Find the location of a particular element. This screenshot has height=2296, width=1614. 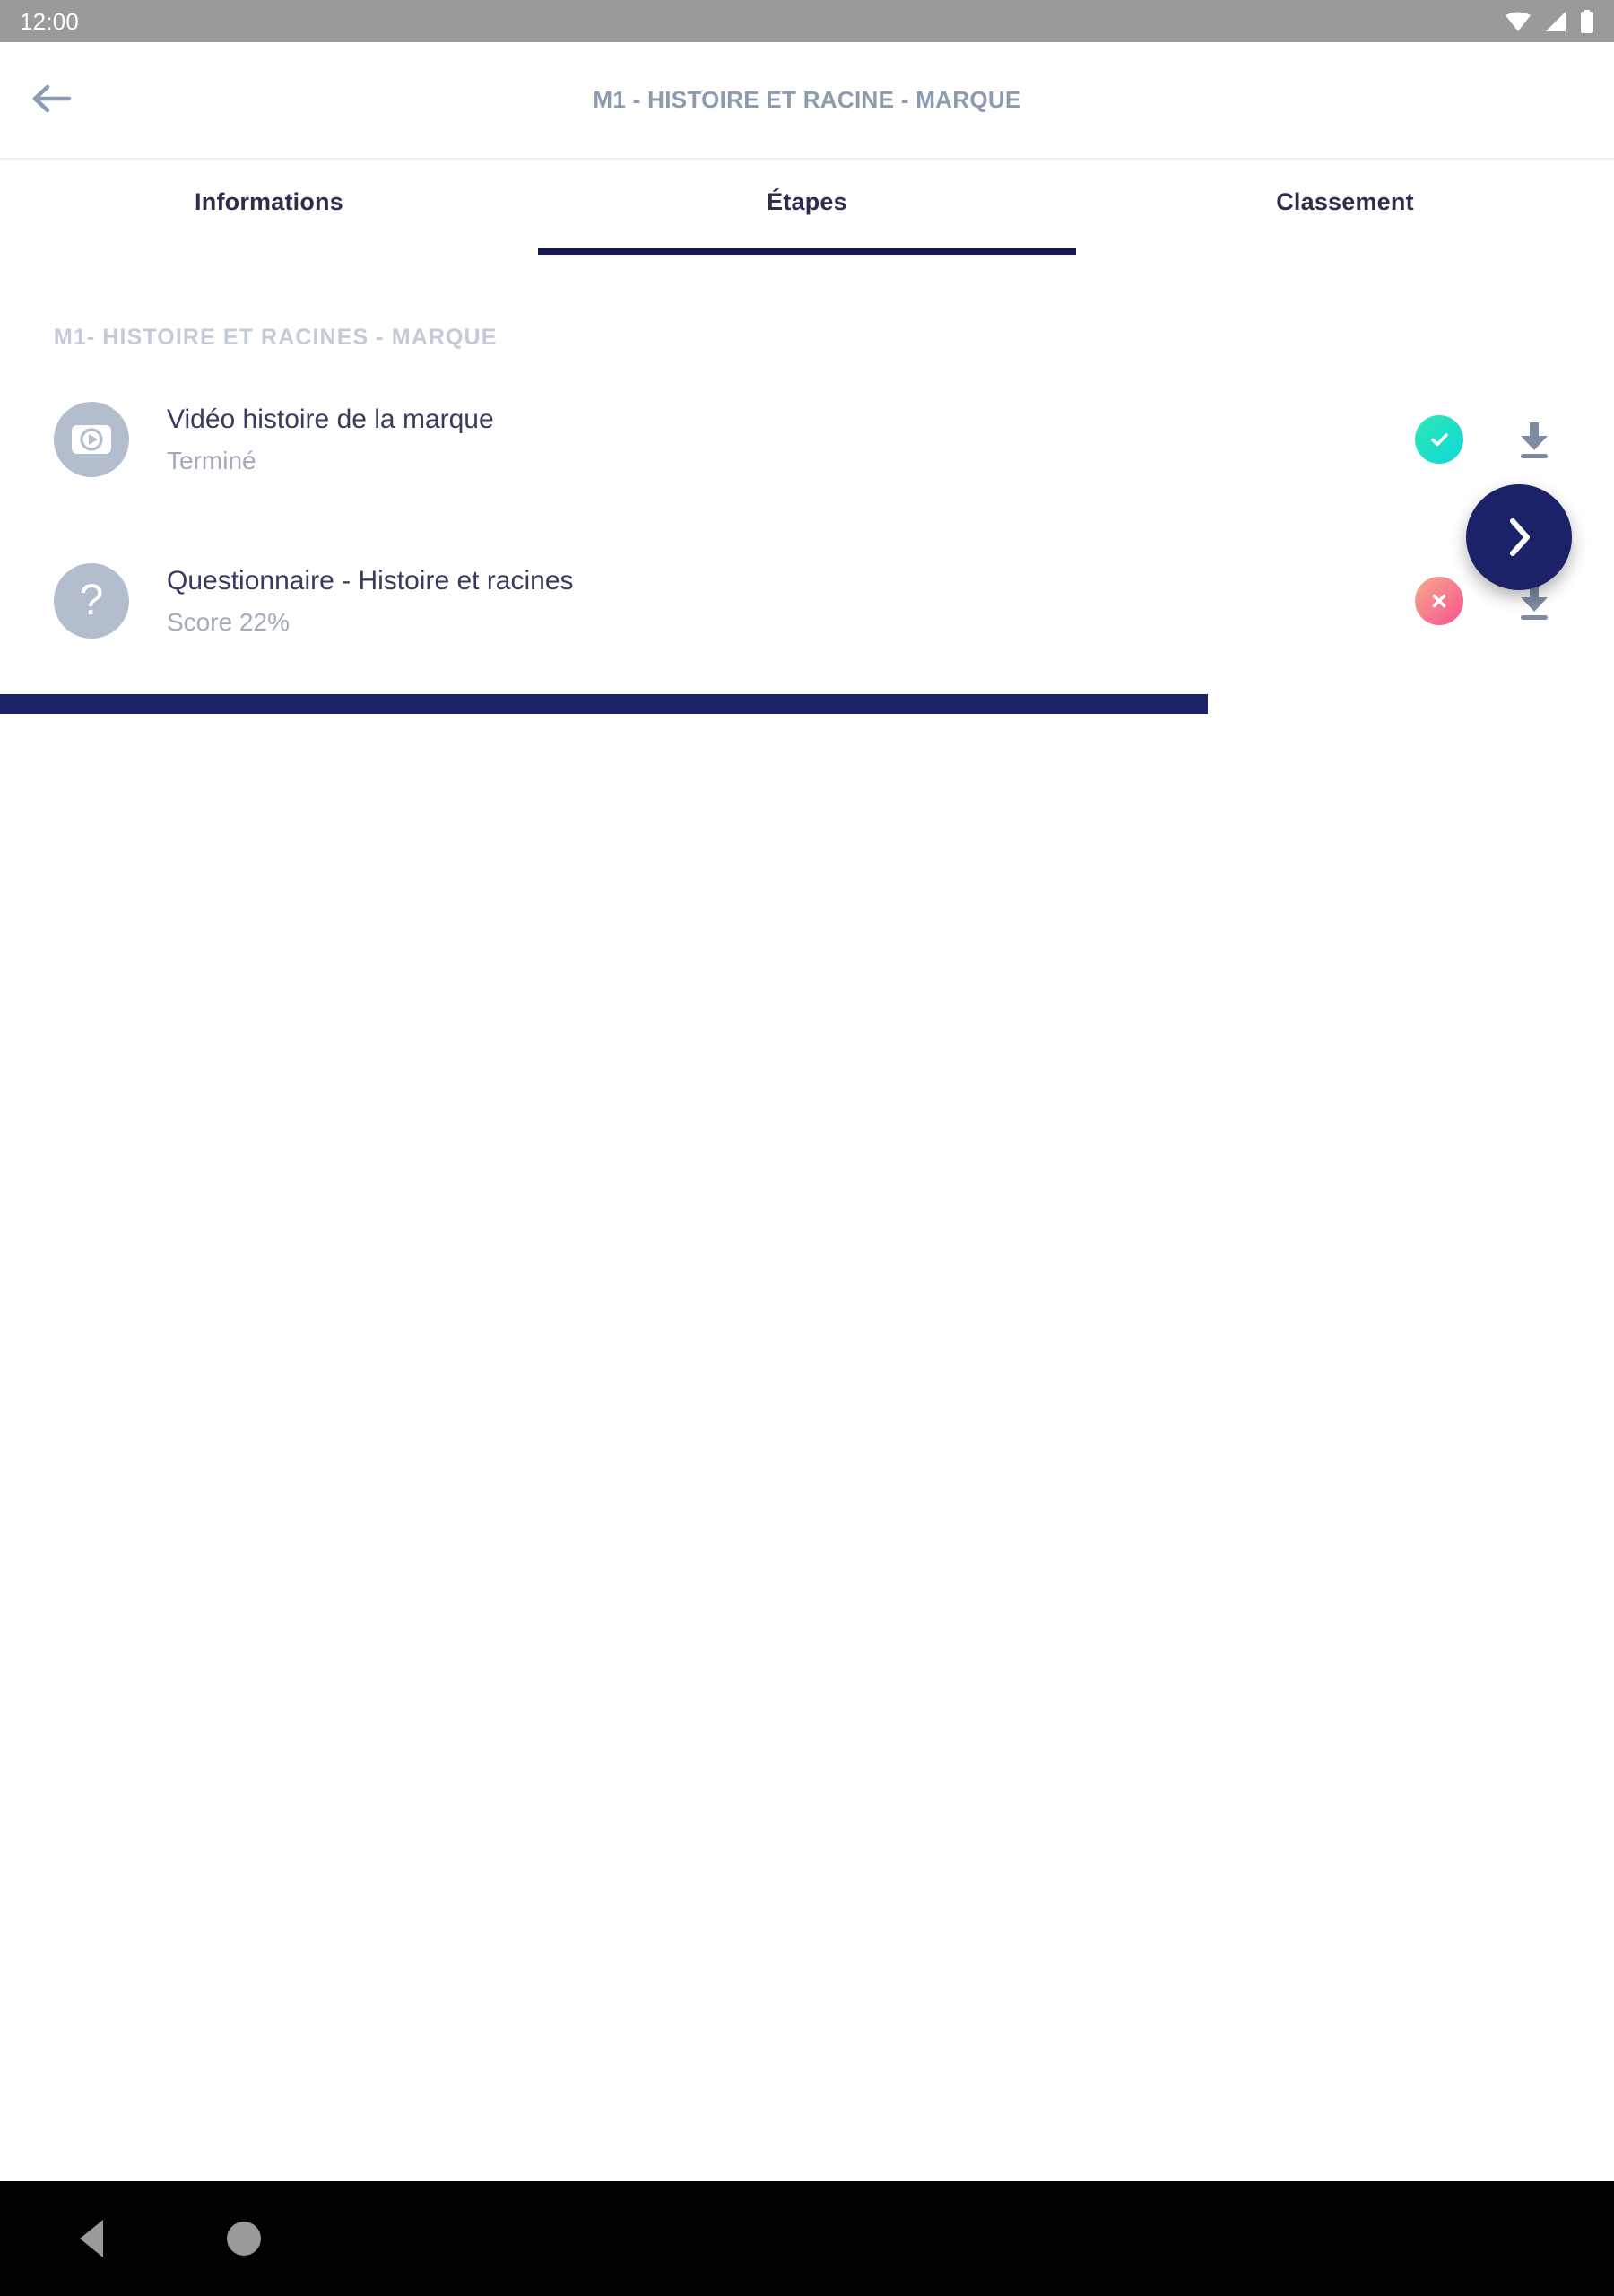

tab-classement: Classement is located at coordinates (1345, 207).